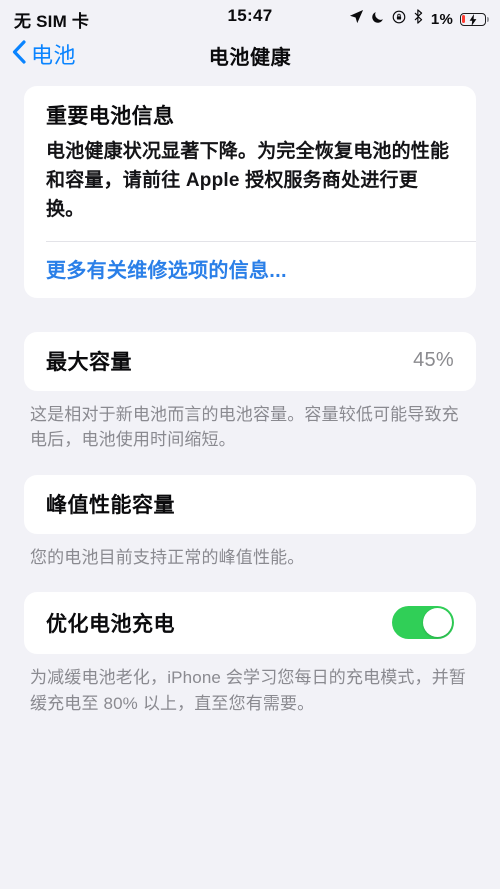  I want to click on maximum-capacity-row: 最大容量 45%, so click(250, 361).